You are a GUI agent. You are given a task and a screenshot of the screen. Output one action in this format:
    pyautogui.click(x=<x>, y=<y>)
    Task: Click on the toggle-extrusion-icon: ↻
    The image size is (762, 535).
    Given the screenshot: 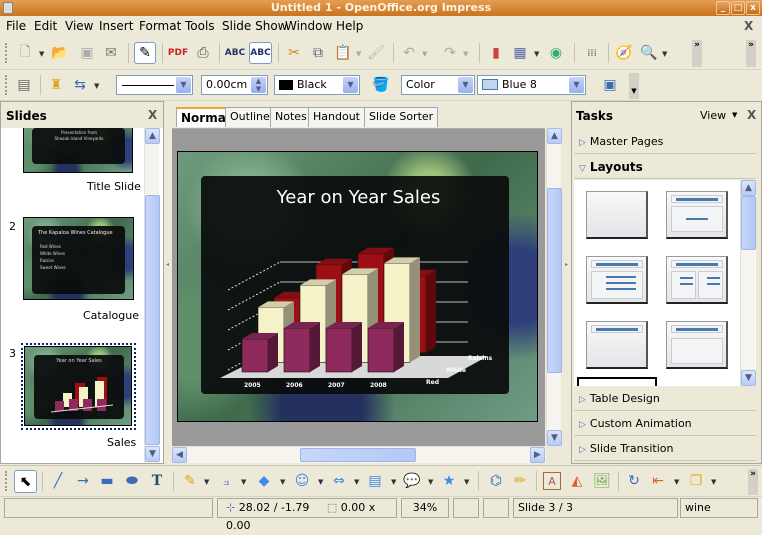 What is the action you would take?
    pyautogui.click(x=634, y=481)
    